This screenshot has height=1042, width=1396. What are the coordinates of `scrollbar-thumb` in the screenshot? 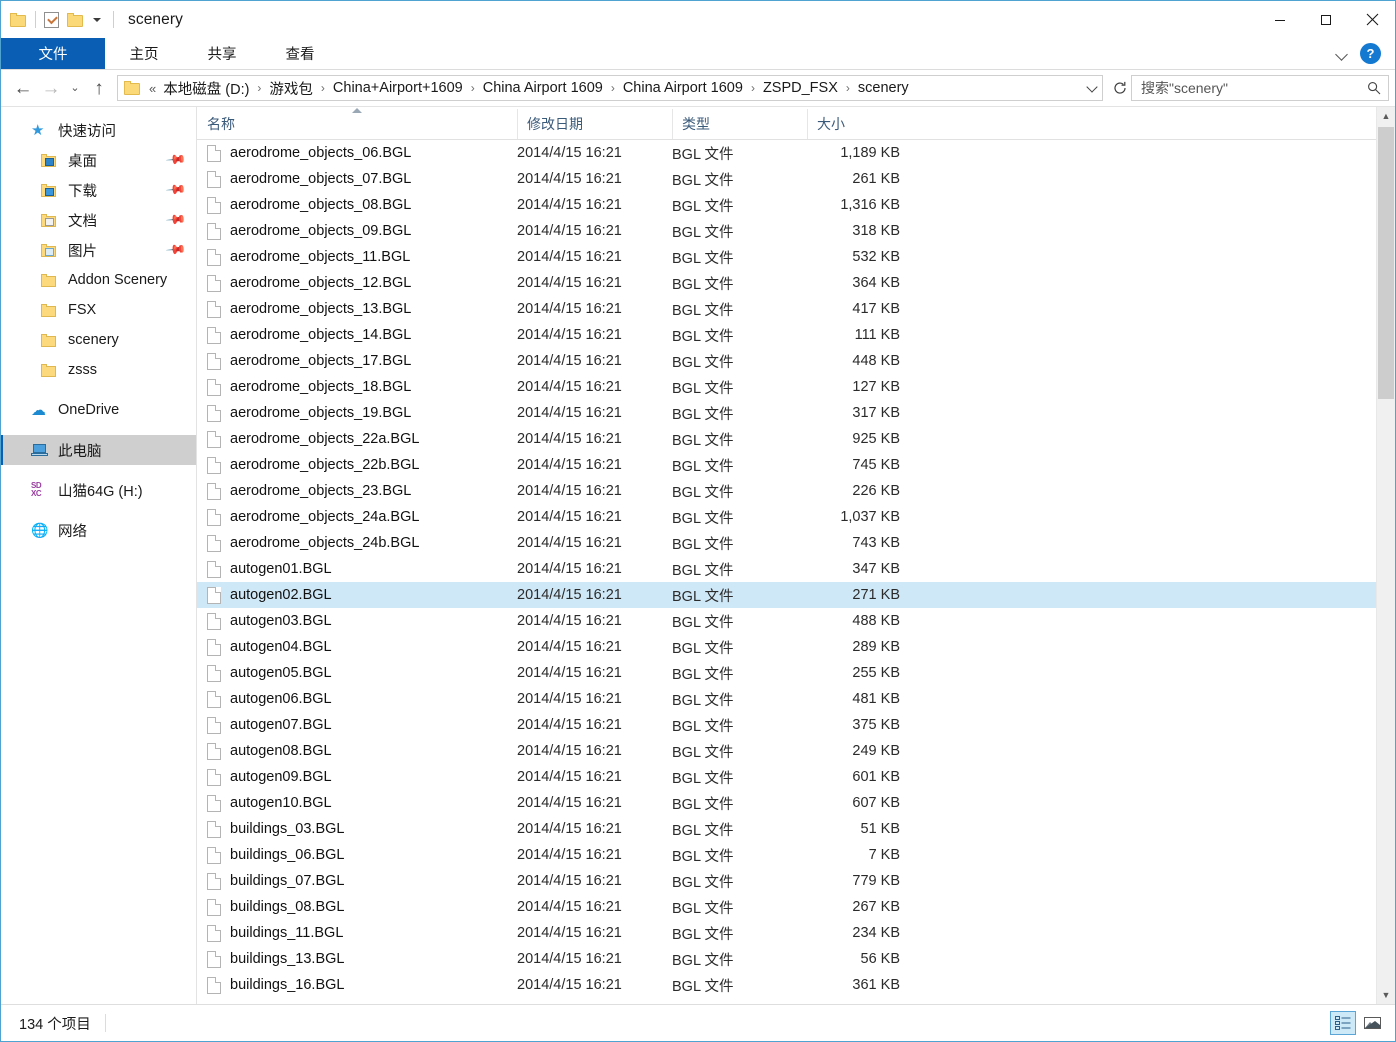 It's located at (1386, 263).